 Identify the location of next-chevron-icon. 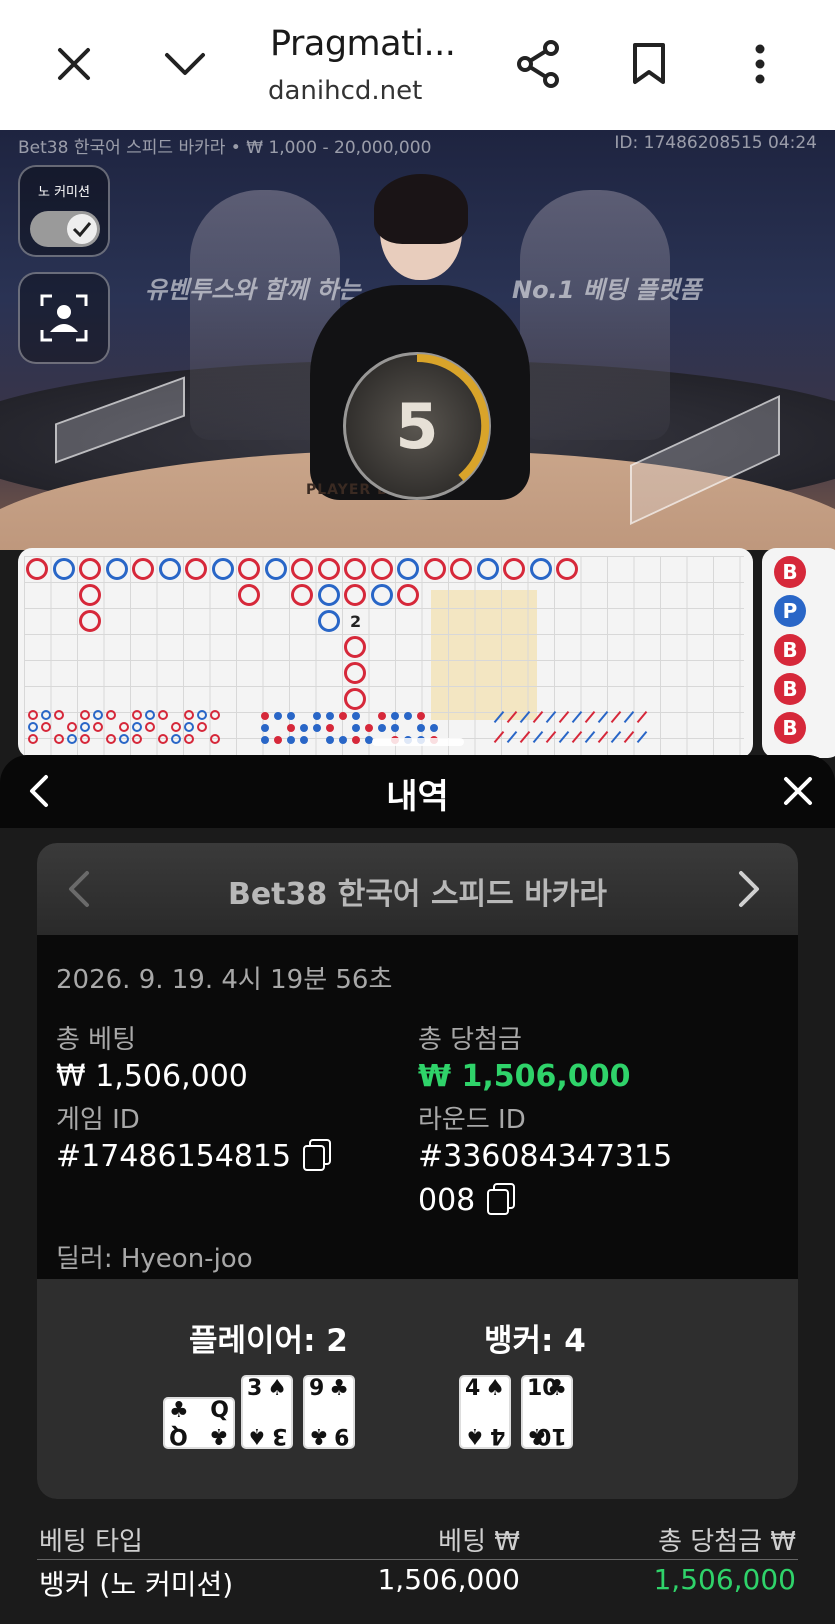
(749, 891).